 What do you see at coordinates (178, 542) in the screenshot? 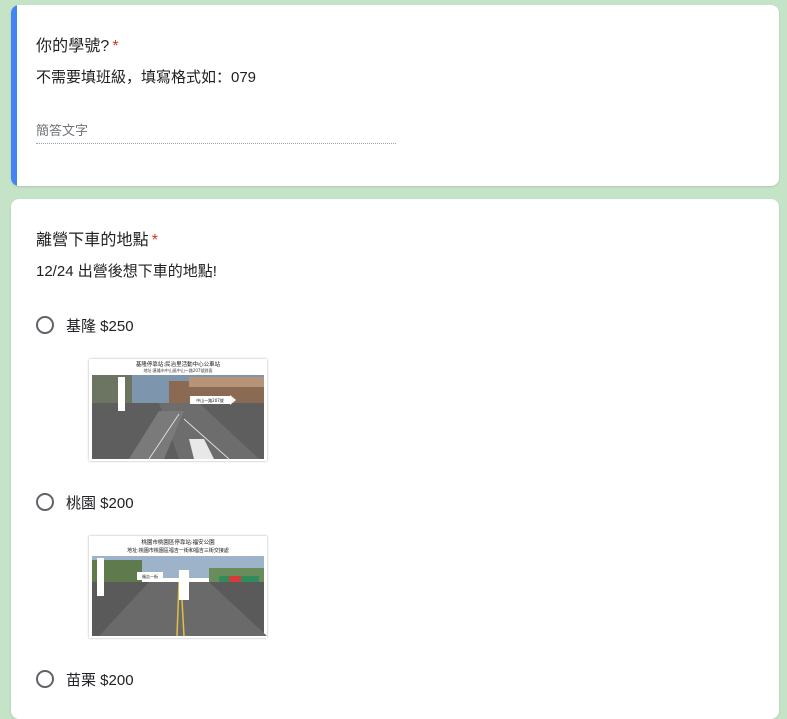
I see `image-caption: 桃園市桃園區停靠站:福安公園` at bounding box center [178, 542].